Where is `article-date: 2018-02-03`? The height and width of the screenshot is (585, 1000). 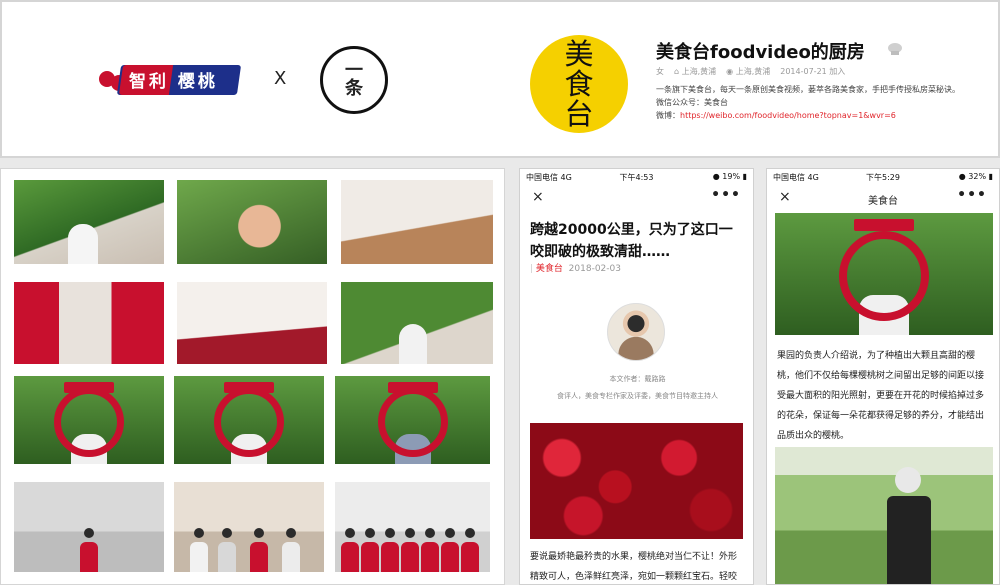 article-date: 2018-02-03 is located at coordinates (594, 269).